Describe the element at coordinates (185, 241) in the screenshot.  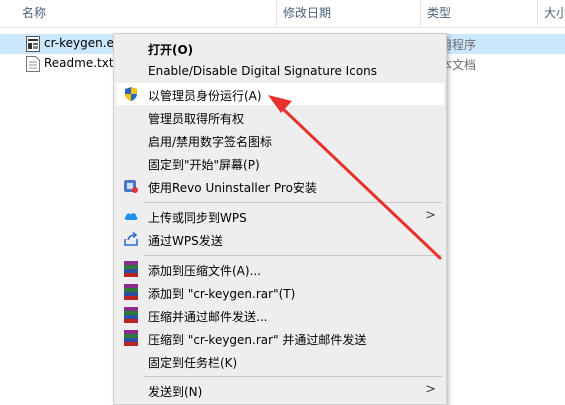
I see `menu-item-label: 通过WPS发送` at that location.